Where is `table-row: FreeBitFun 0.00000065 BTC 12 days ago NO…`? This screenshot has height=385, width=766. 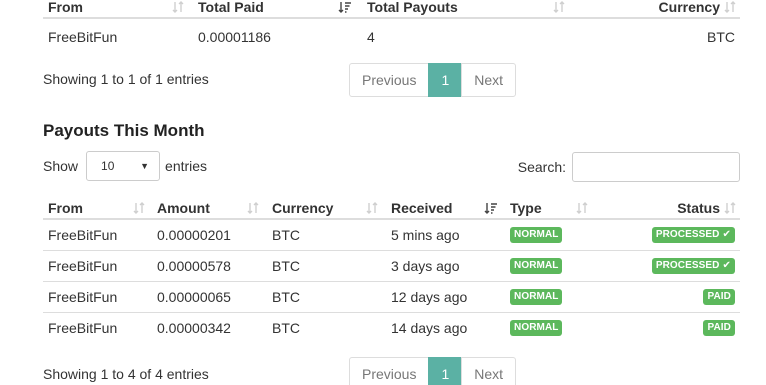 table-row: FreeBitFun 0.00000065 BTC 12 days ago NO… is located at coordinates (391, 296).